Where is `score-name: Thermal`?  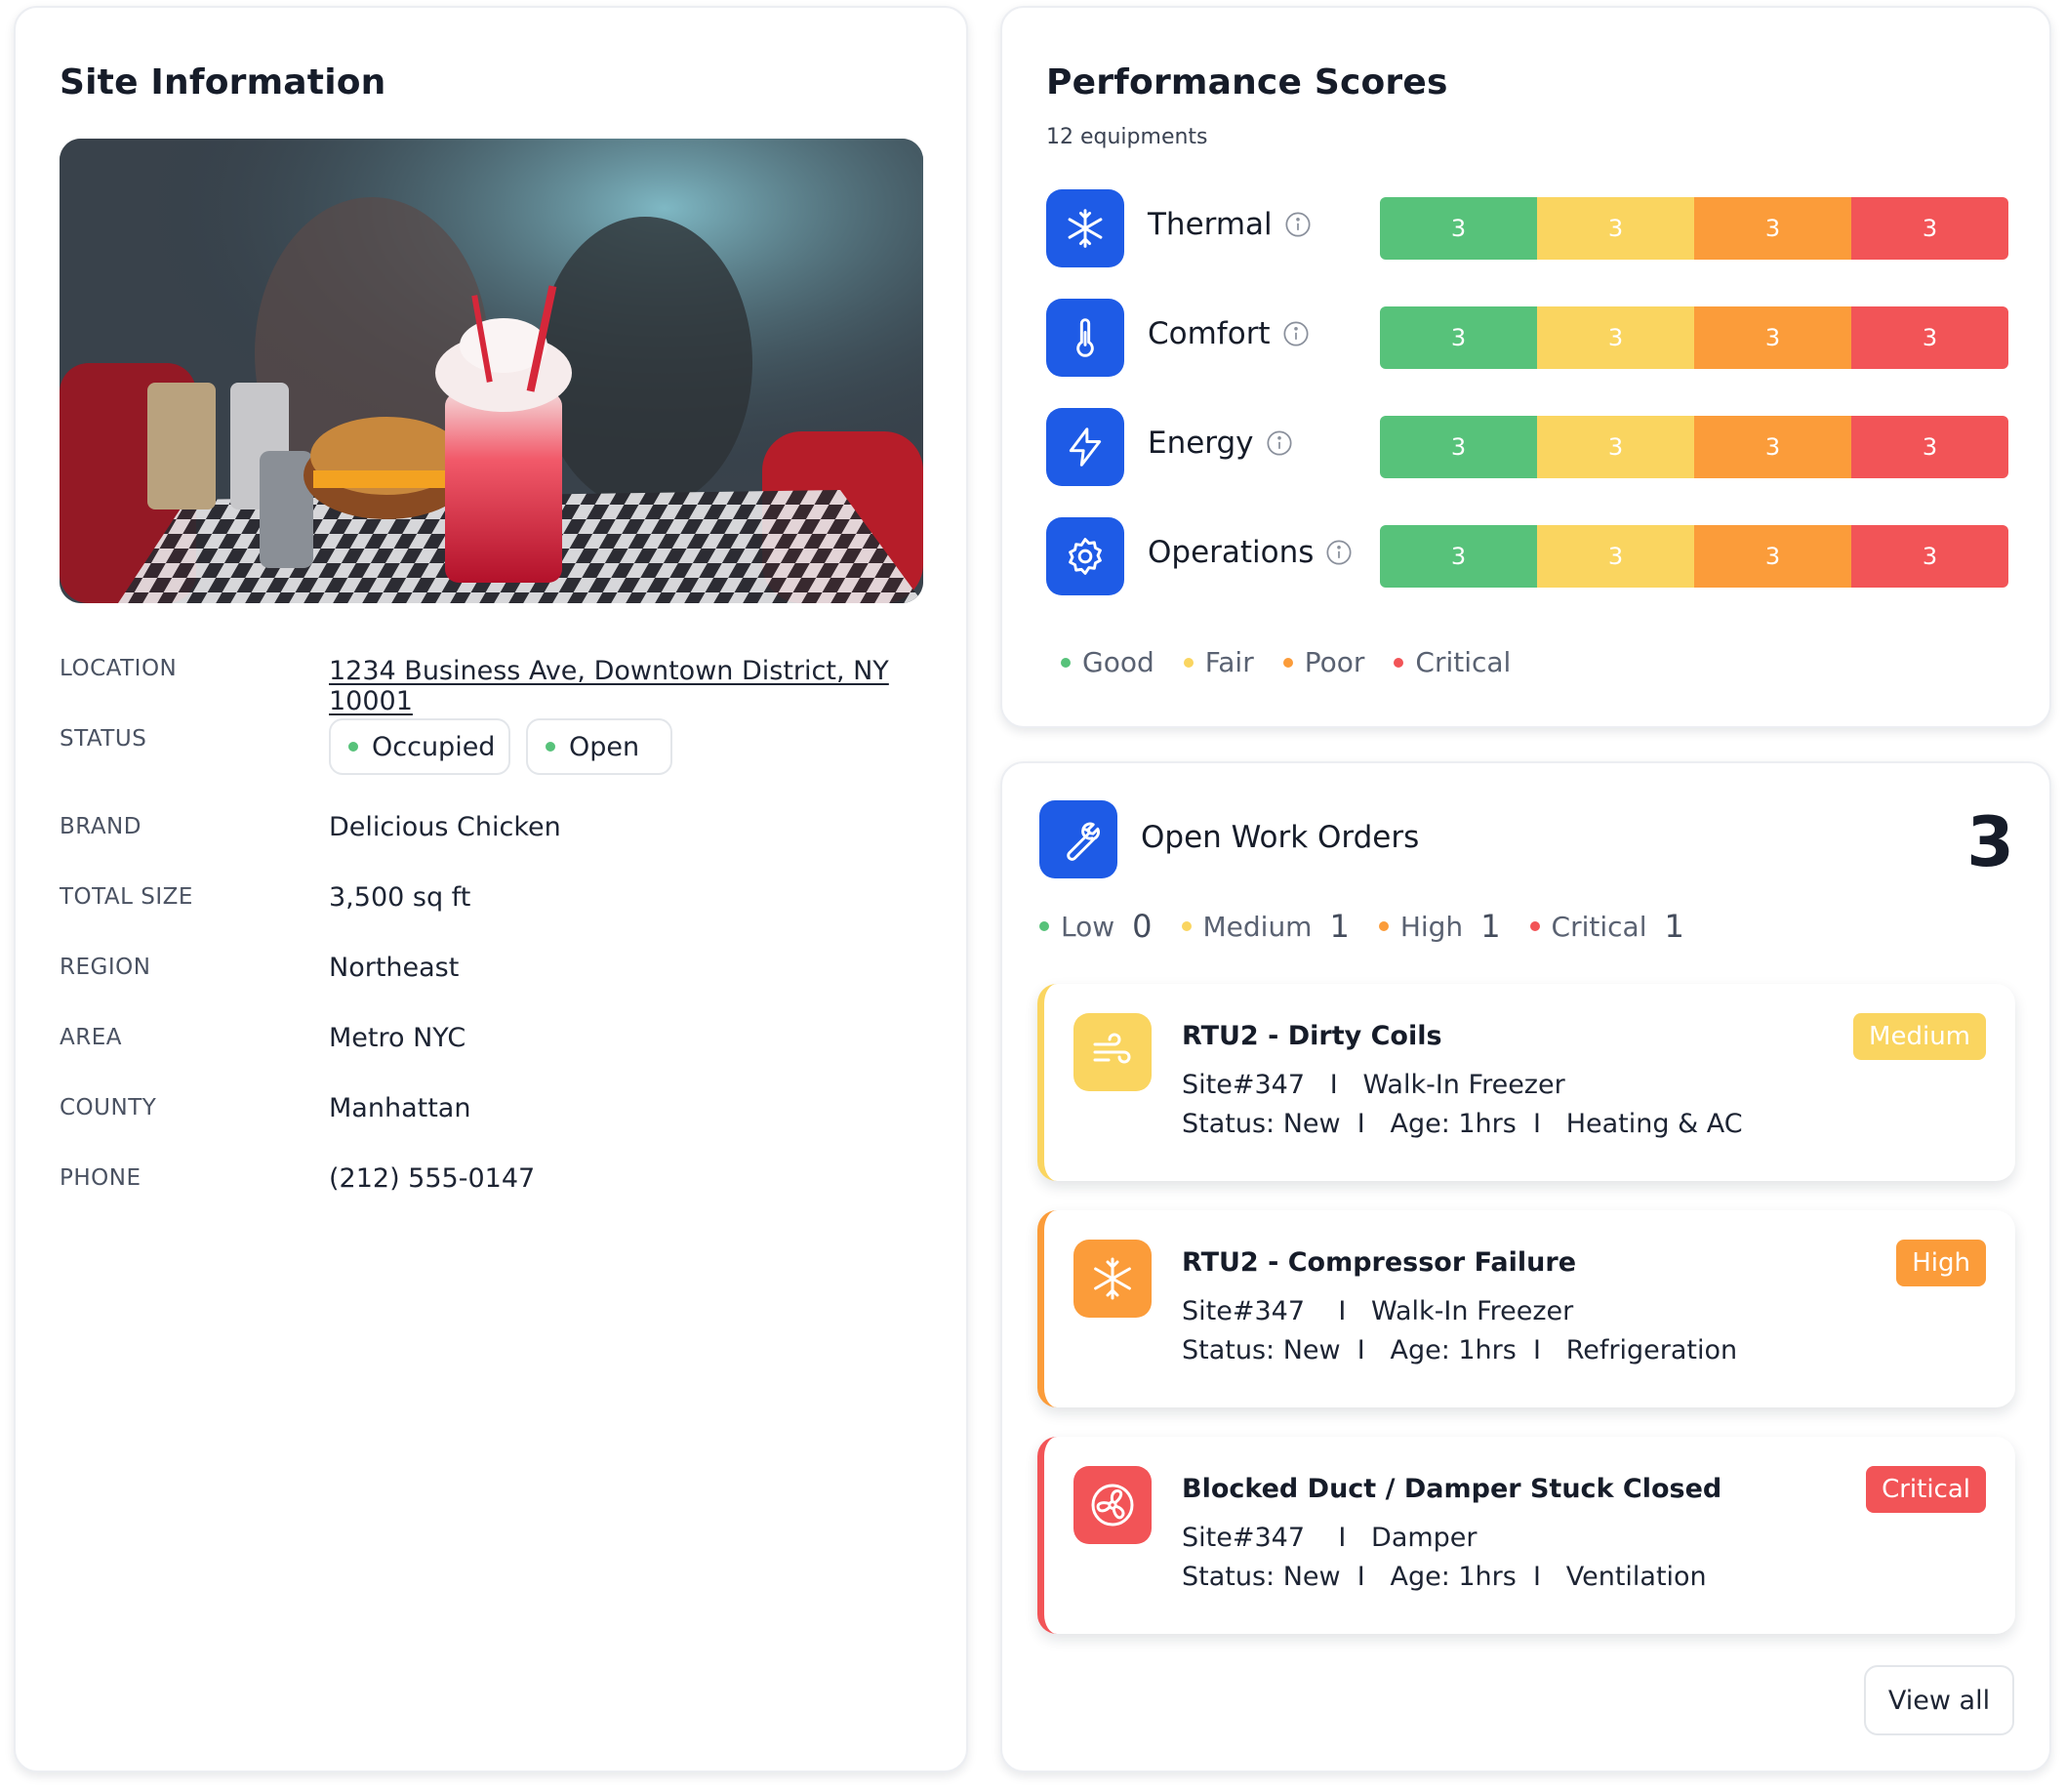 score-name: Thermal is located at coordinates (1230, 224).